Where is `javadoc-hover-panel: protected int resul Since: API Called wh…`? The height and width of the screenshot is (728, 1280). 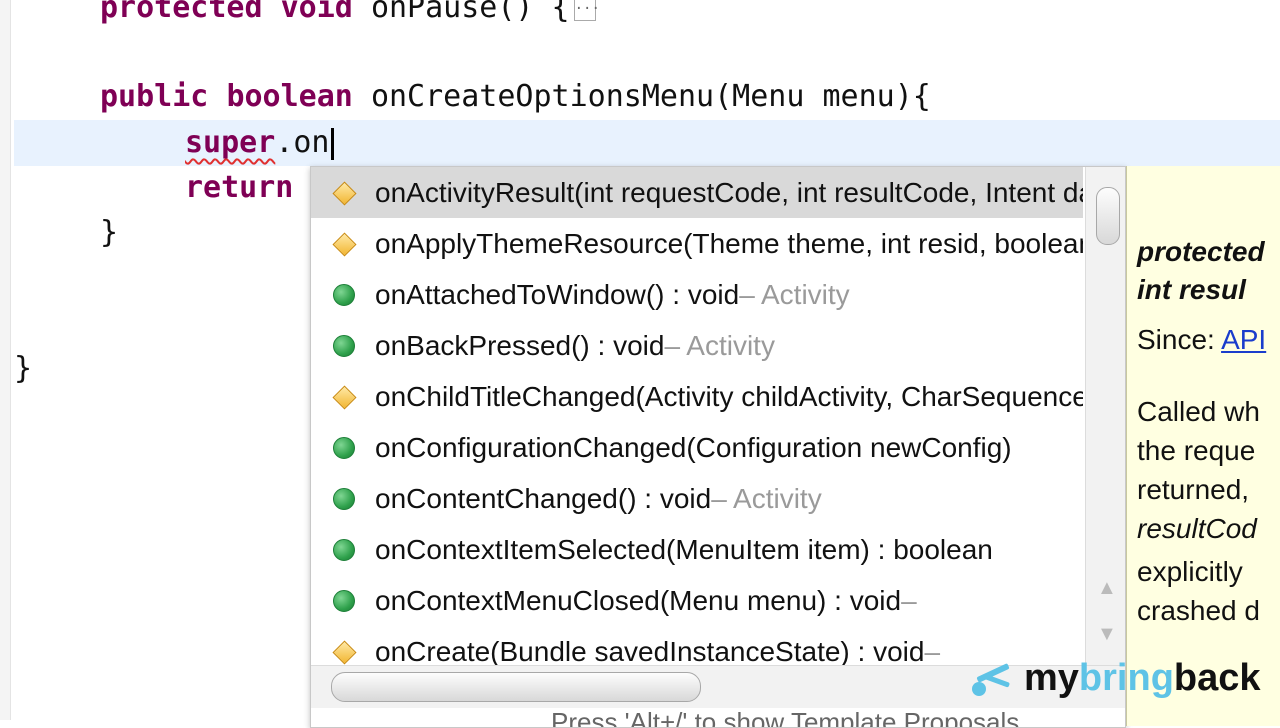
javadoc-hover-panel: protected int resul Since: API Called wh… is located at coordinates (1203, 446).